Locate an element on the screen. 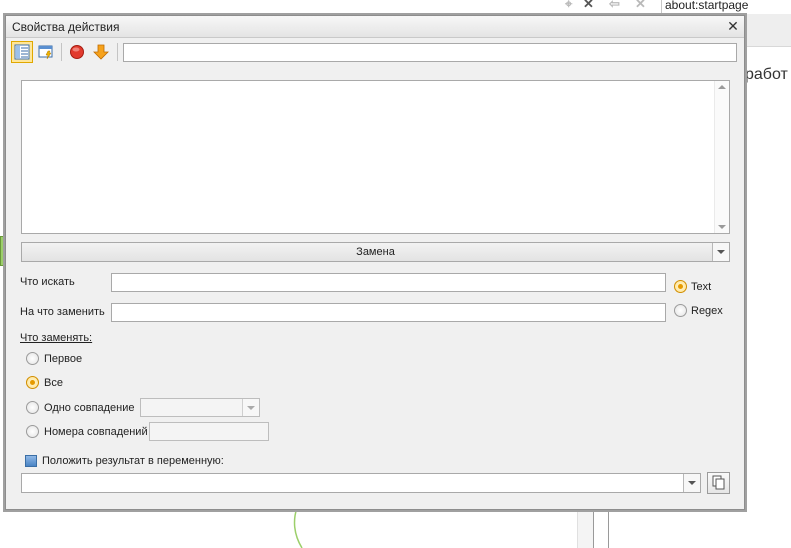 The image size is (791, 548). move-down-button is located at coordinates (101, 52).